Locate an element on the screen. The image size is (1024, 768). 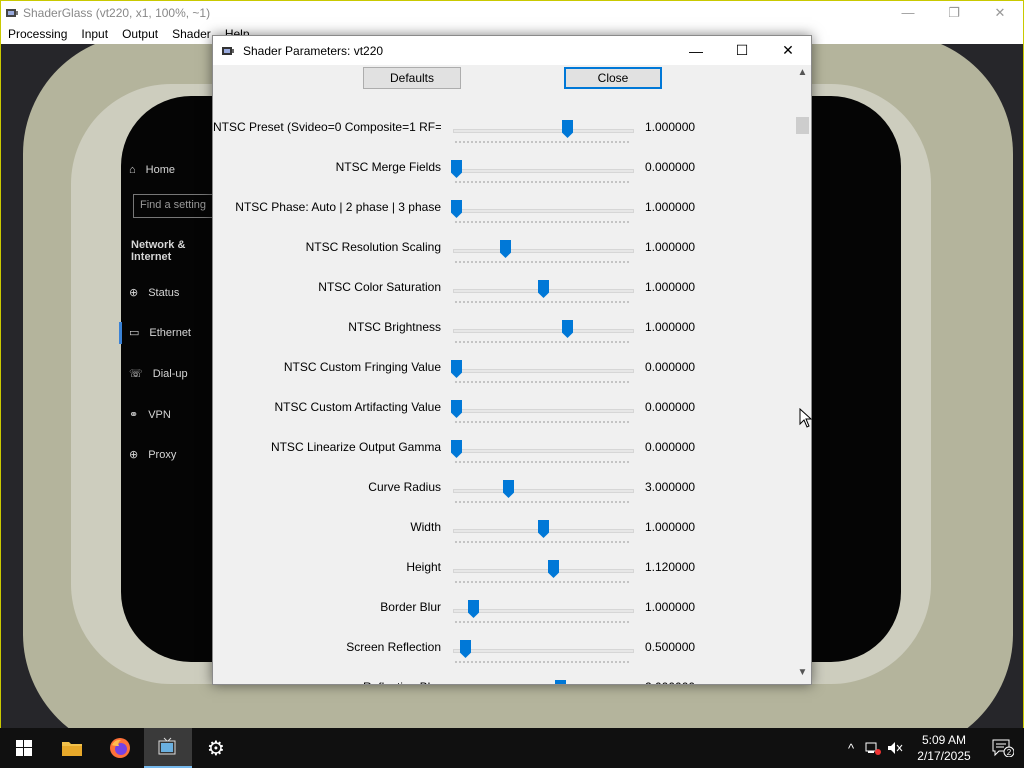
vertical-scrollbar: ▲ ▼ is located at coordinates (802, 374).